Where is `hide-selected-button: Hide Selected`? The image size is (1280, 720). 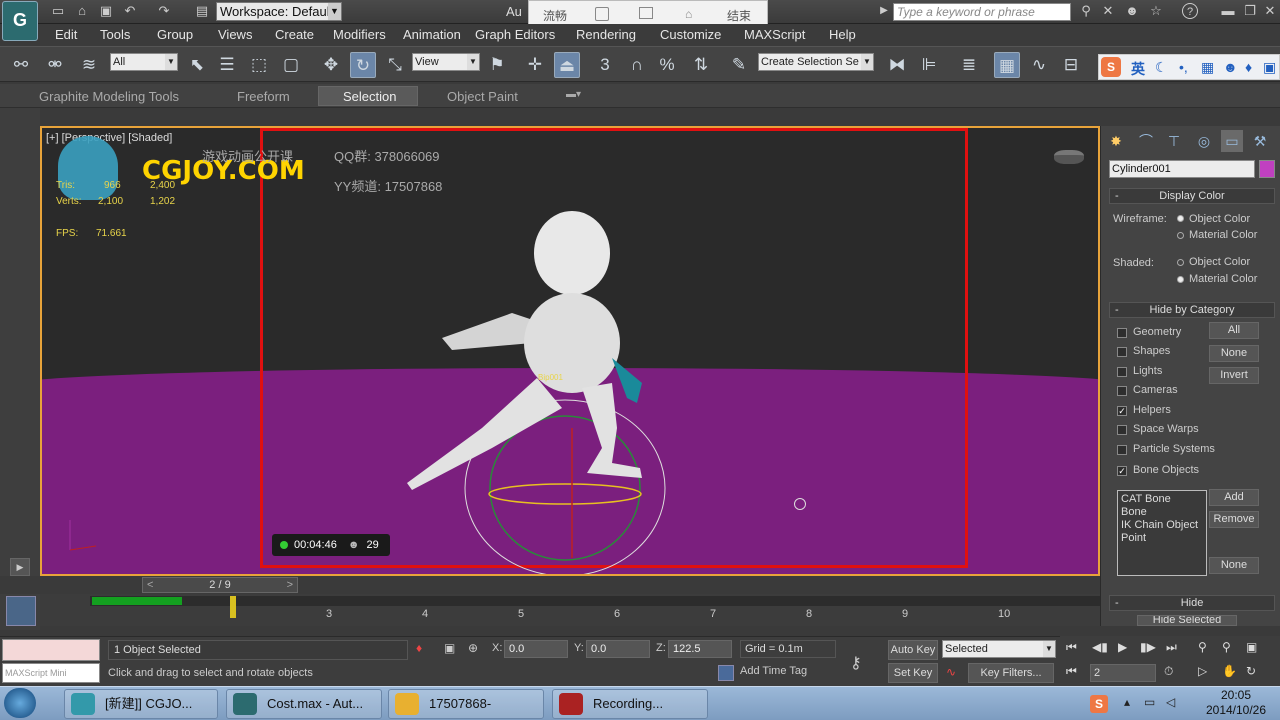
hide-selected-button: Hide Selected is located at coordinates (1187, 620).